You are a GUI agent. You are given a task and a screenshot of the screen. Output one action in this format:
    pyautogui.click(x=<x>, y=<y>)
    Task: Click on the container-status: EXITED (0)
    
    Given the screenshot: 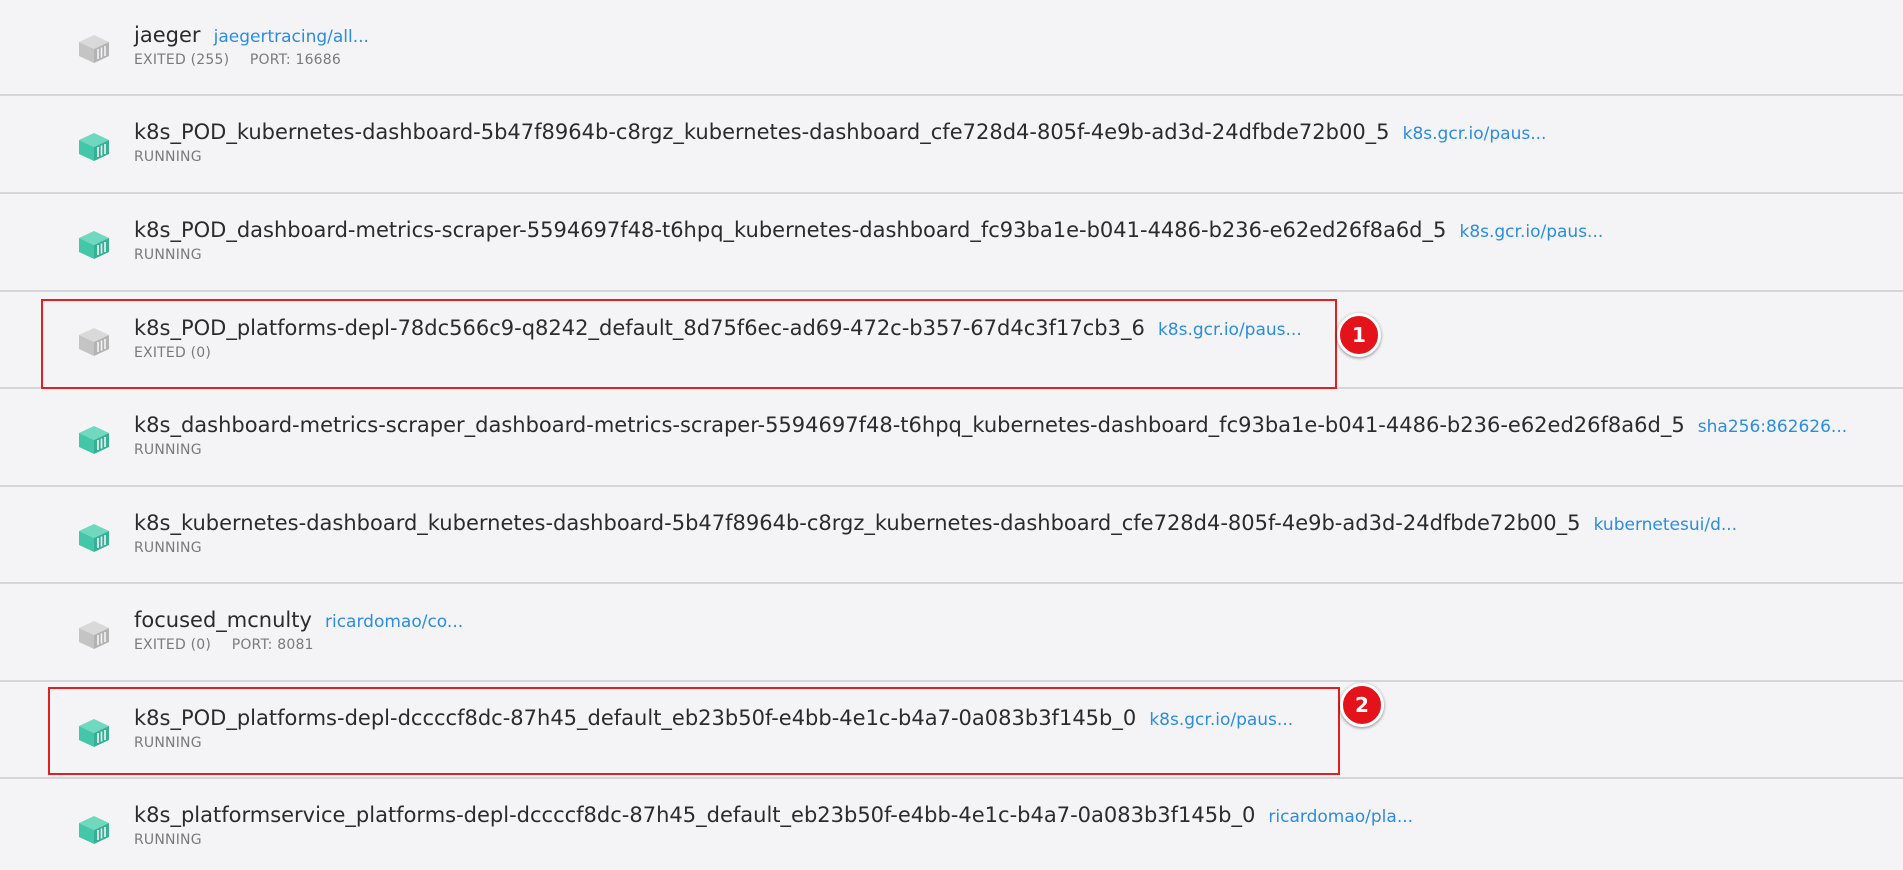 What is the action you would take?
    pyautogui.click(x=173, y=645)
    